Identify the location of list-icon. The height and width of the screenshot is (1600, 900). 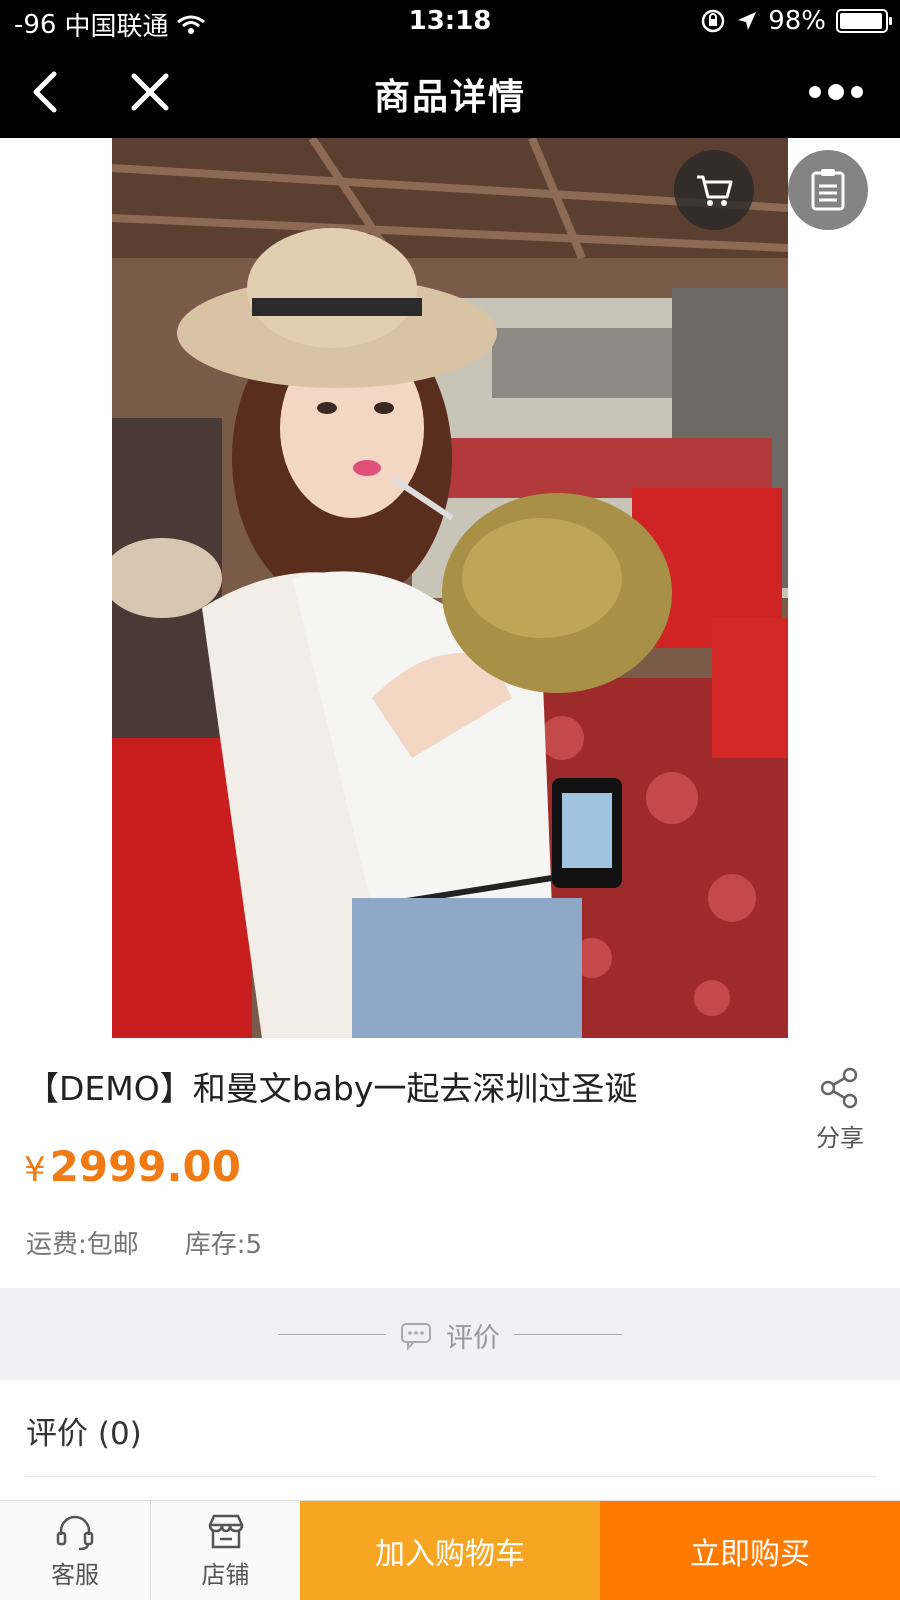
(828, 190).